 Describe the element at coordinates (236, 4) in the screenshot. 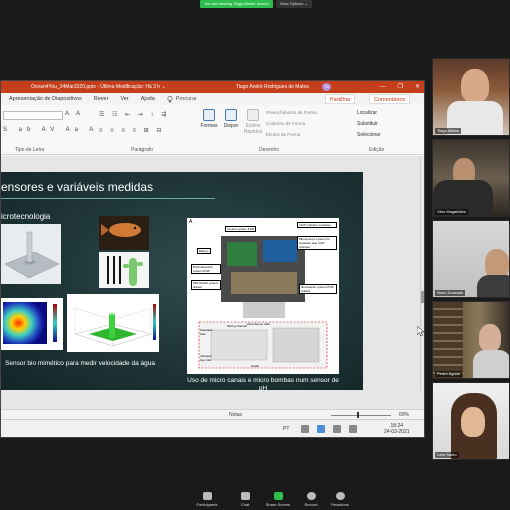

I see `viewing-screen-banner: You are viewing Tiago Matos' screen` at that location.